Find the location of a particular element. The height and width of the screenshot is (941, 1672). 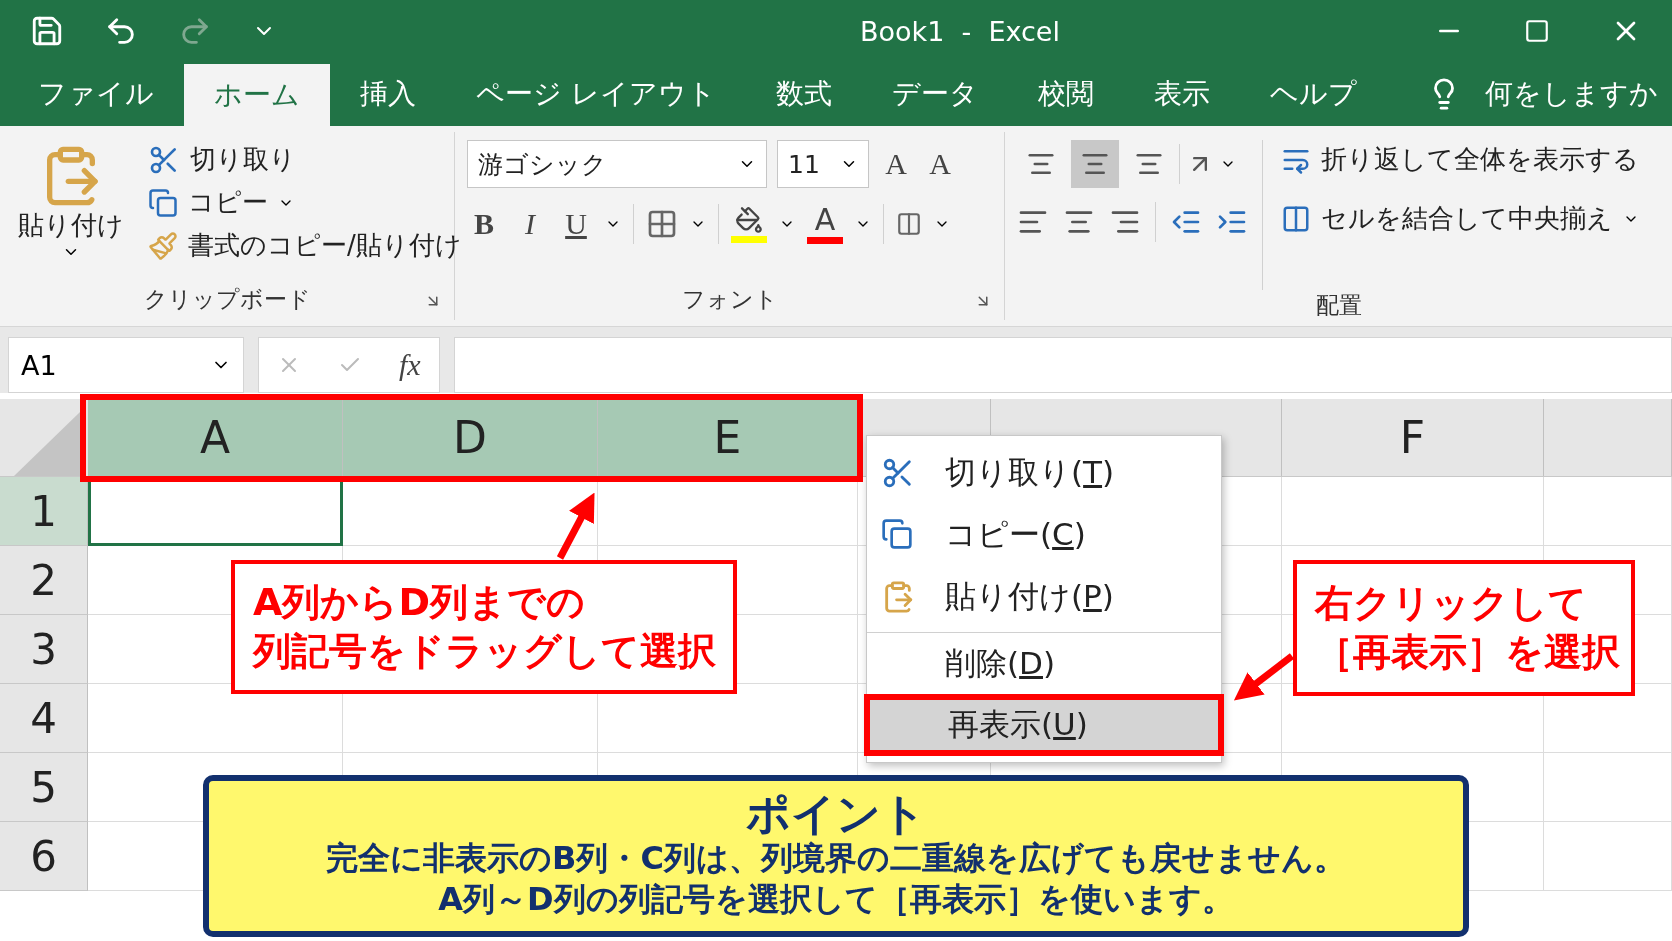

point-text: 完全に非表示のB列・C列は、列境界の二重線を広げても戻せません。 is located at coordinates (836, 858).